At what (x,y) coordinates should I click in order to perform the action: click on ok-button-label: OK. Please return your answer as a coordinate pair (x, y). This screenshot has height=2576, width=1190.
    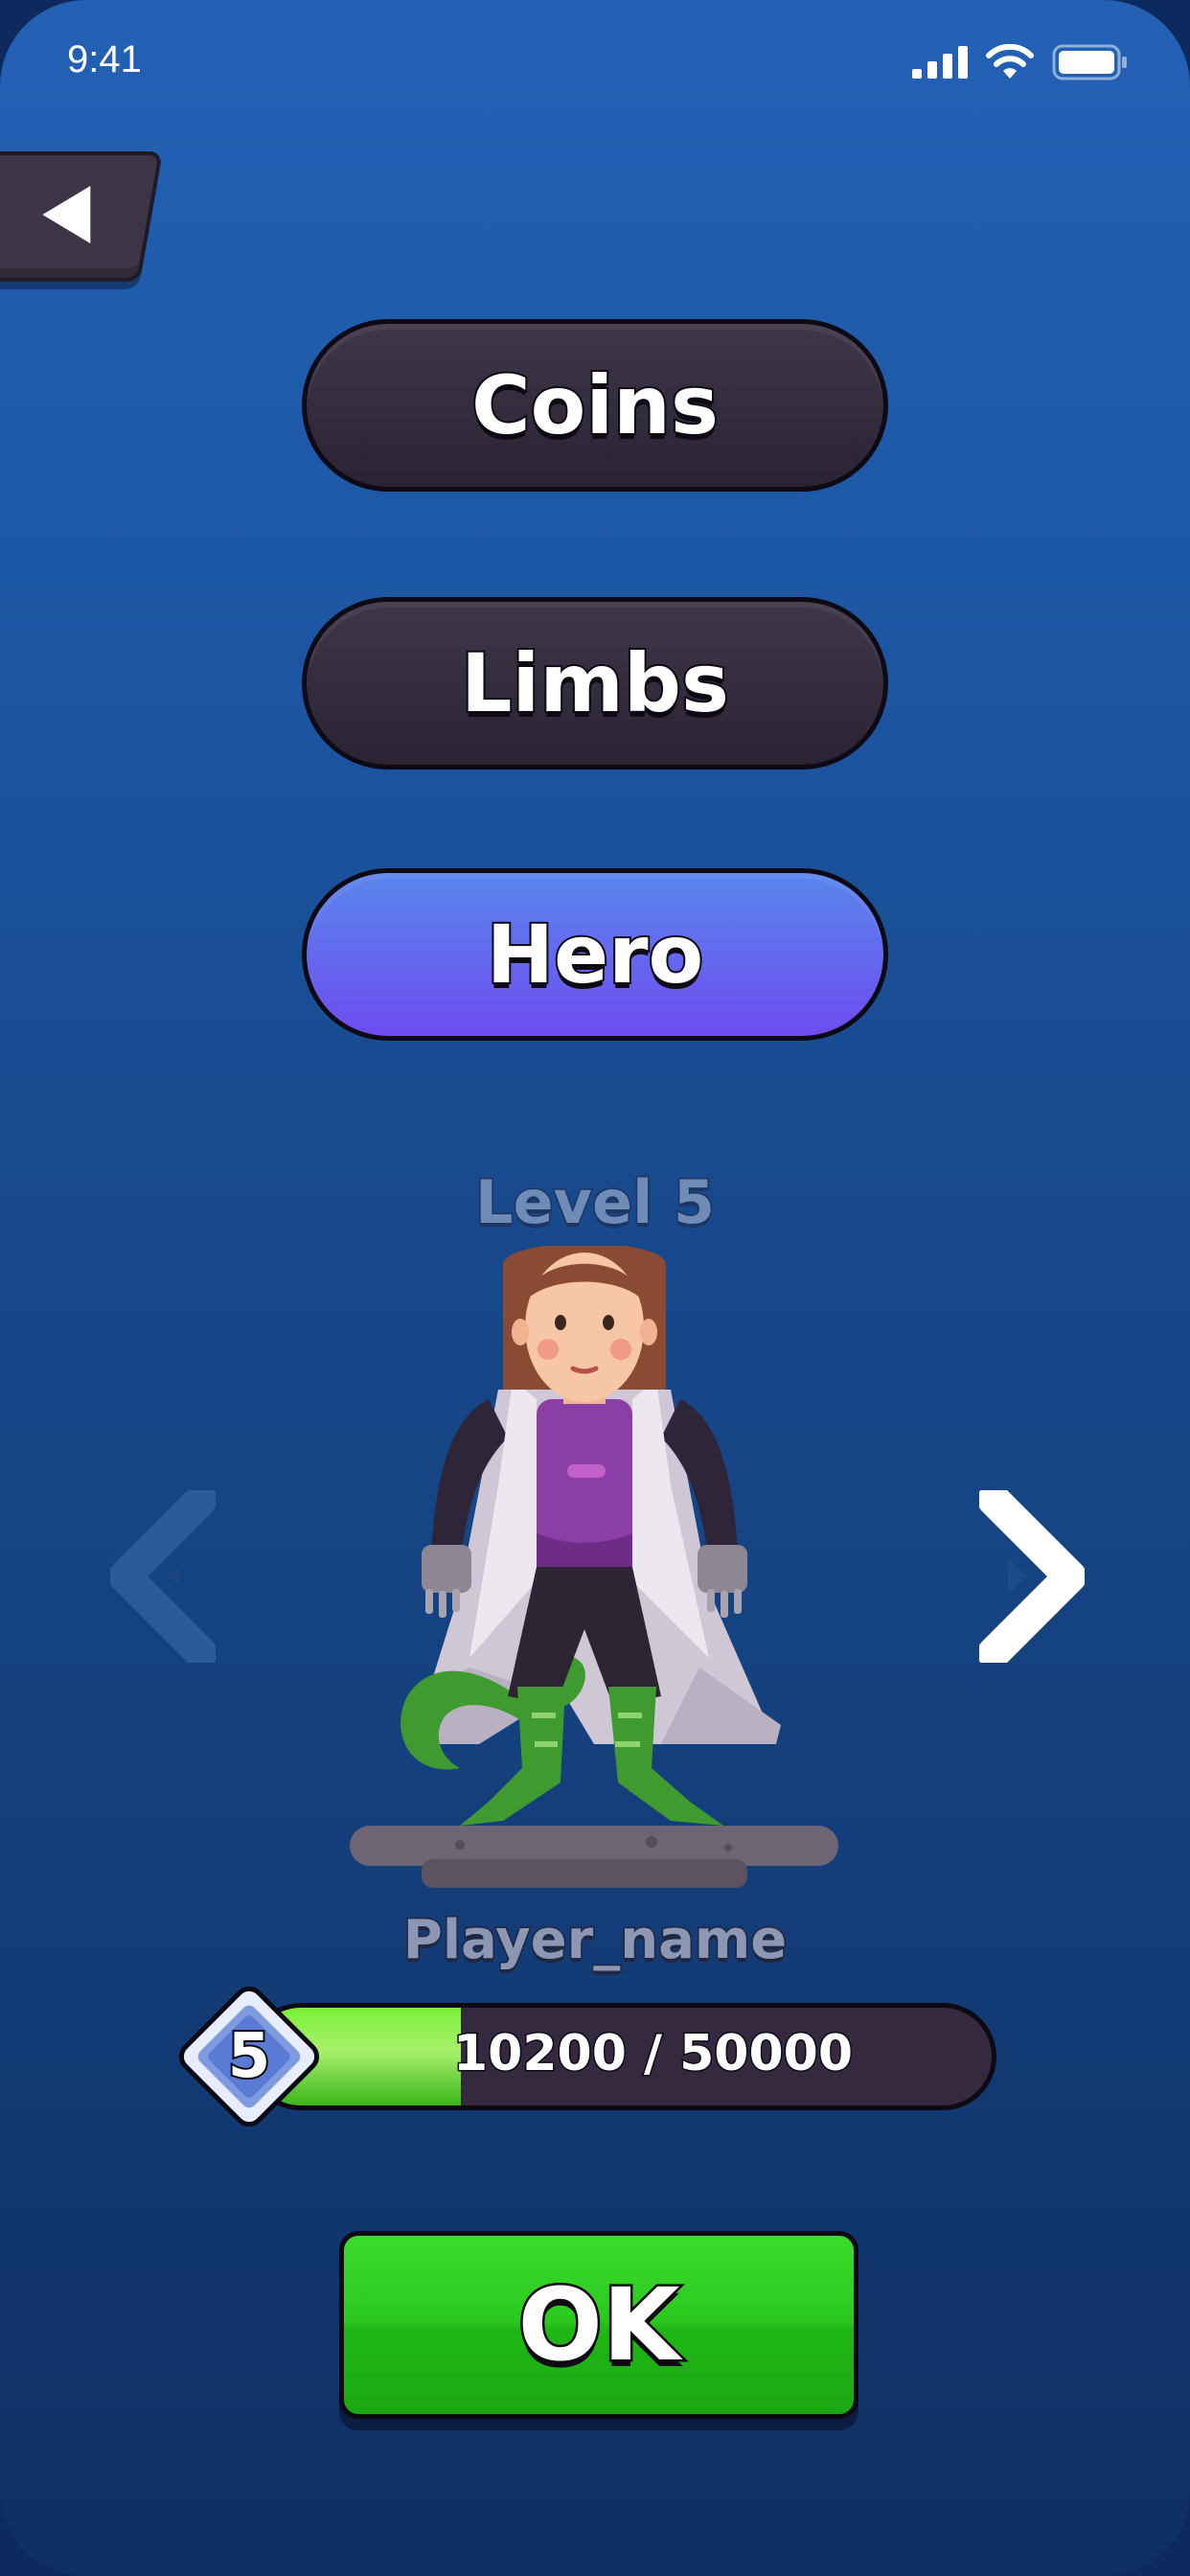
    Looking at the image, I should click on (599, 2325).